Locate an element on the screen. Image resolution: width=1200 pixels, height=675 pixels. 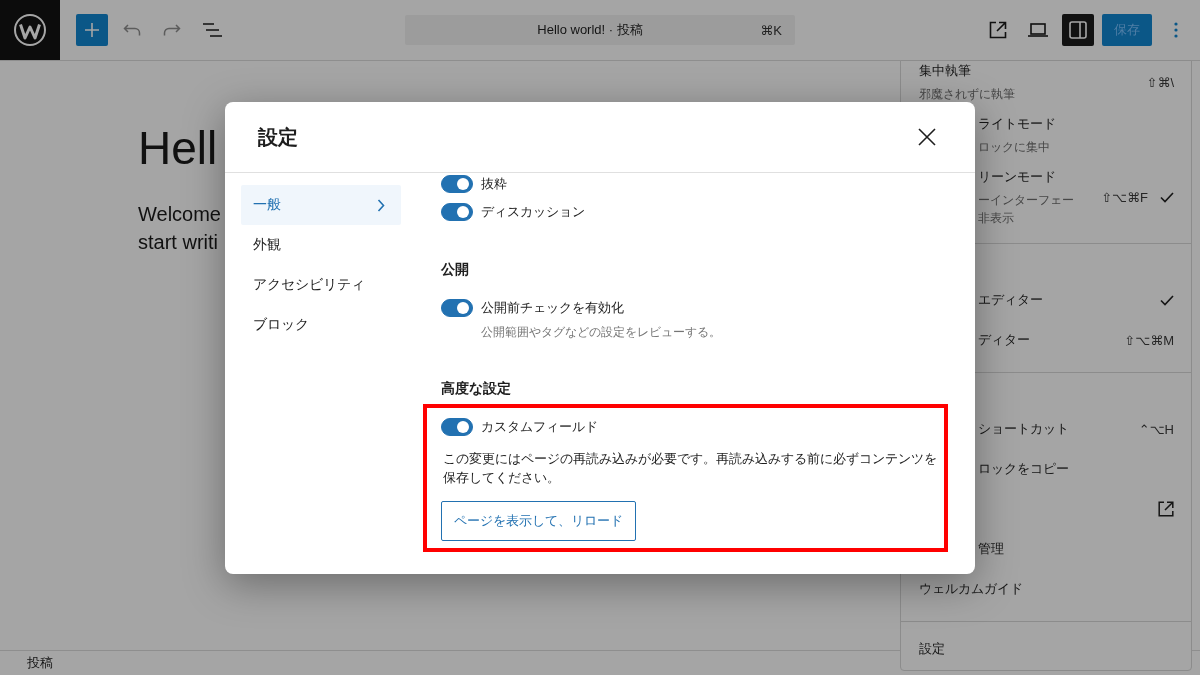
add-button is located at coordinates (92, 30).